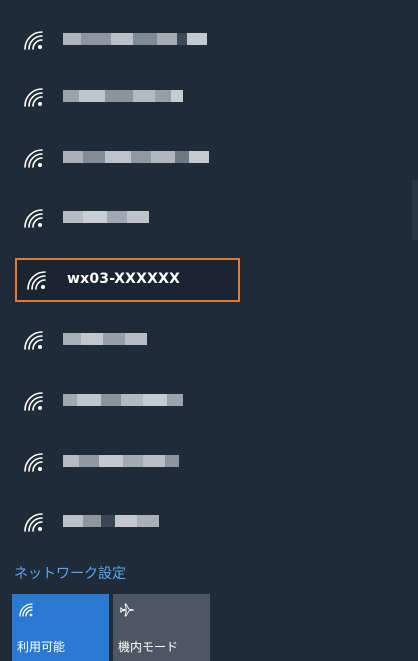 Image resolution: width=418 pixels, height=661 pixels. I want to click on network-item-selected: wx03-XXXXXX, so click(127, 280).